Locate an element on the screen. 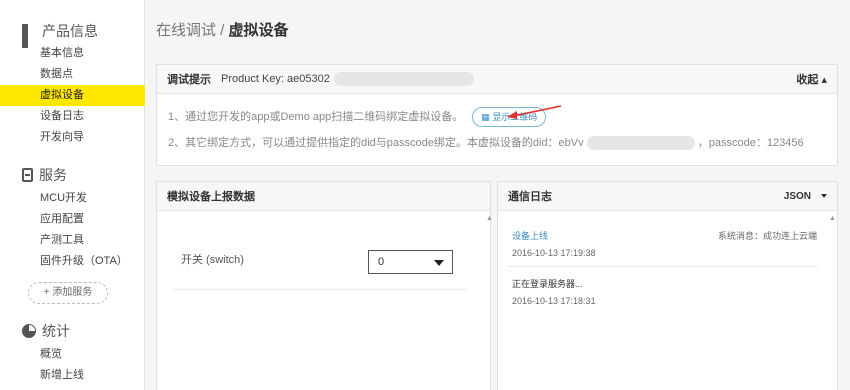  breadcrumb-parent: 在线调试 is located at coordinates (186, 30).